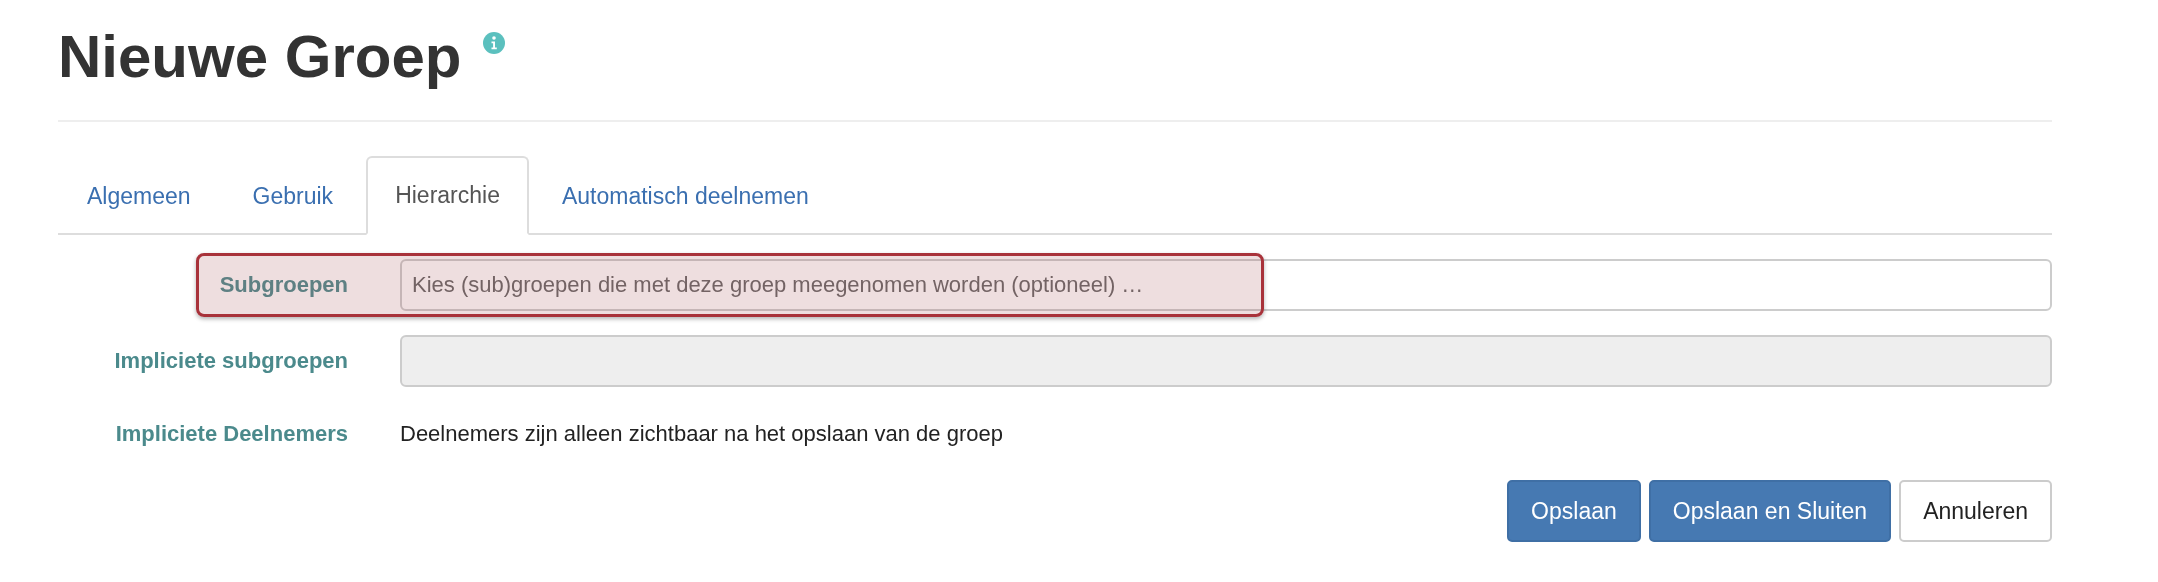  What do you see at coordinates (231, 433) in the screenshot?
I see `field-label: Impliciete Deelnemers` at bounding box center [231, 433].